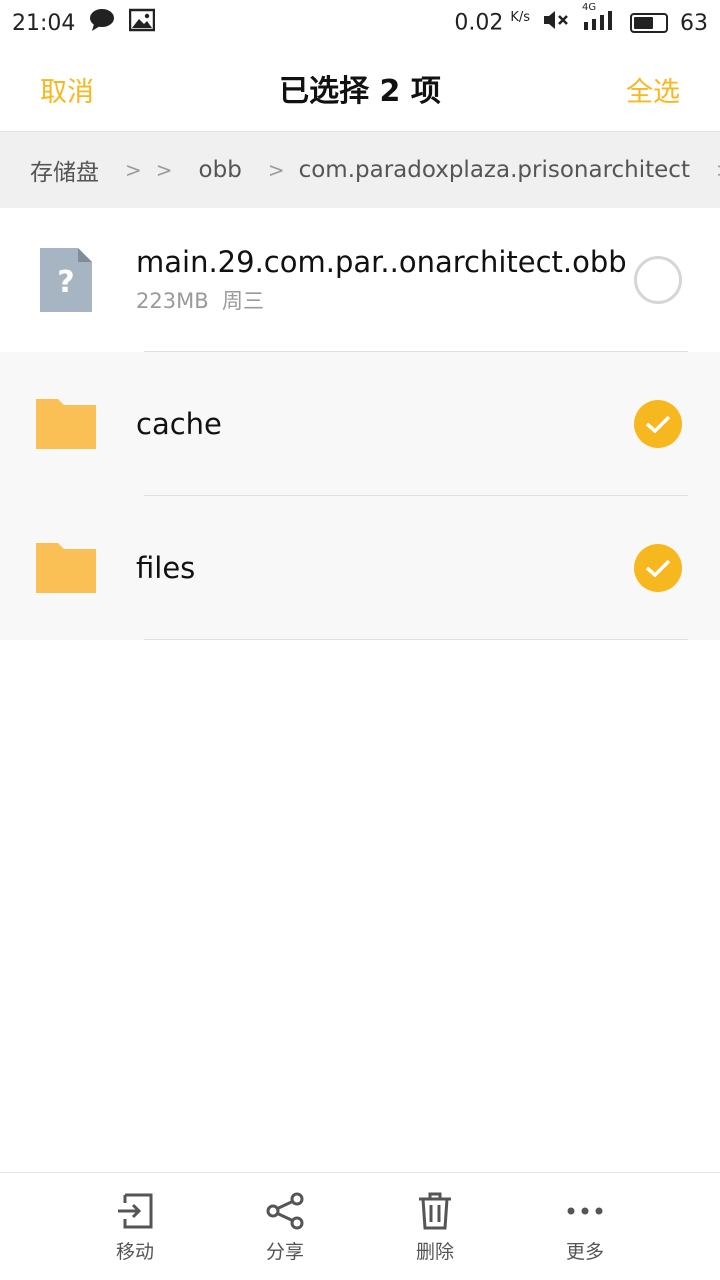 The width and height of the screenshot is (720, 1280). I want to click on divider, so click(416, 639).